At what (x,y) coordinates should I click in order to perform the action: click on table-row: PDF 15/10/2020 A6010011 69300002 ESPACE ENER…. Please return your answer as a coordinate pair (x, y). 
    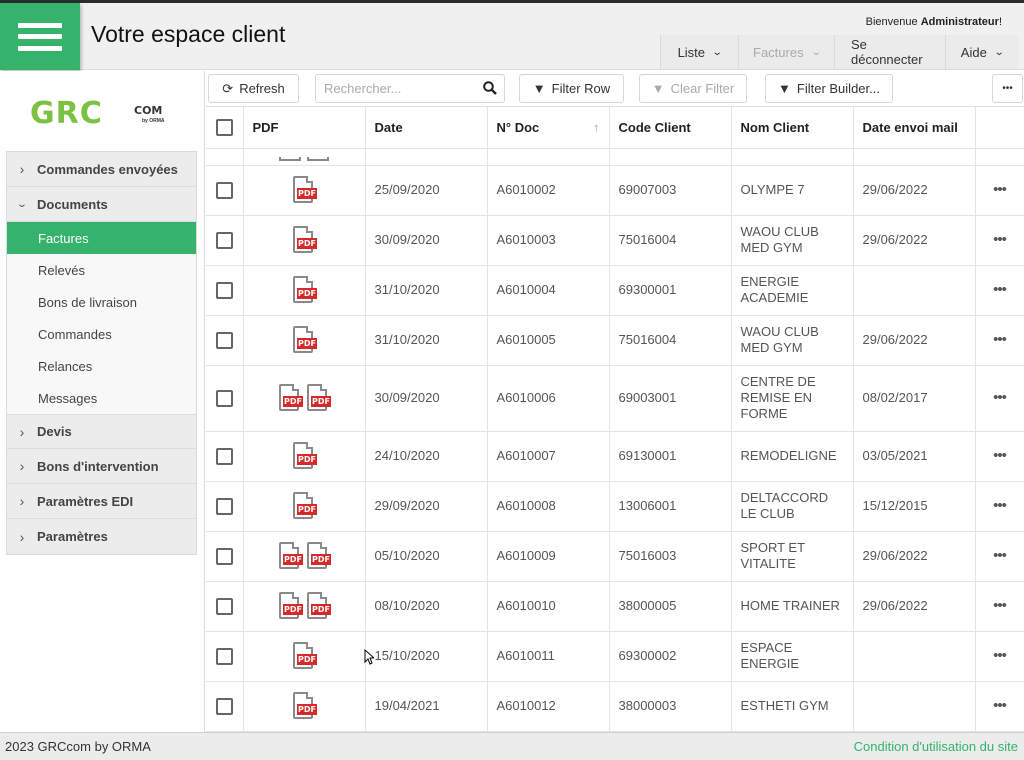
    Looking at the image, I should click on (615, 656).